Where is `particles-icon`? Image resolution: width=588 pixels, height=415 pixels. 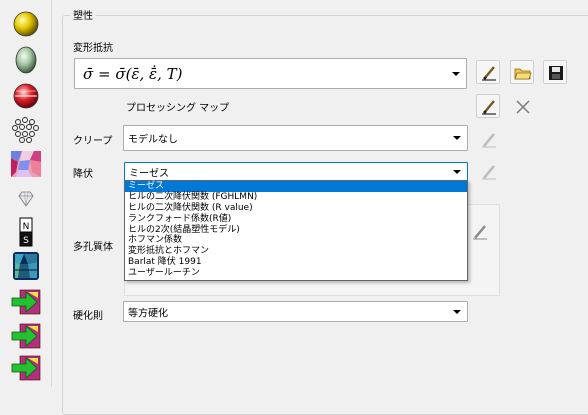
particles-icon is located at coordinates (26, 130).